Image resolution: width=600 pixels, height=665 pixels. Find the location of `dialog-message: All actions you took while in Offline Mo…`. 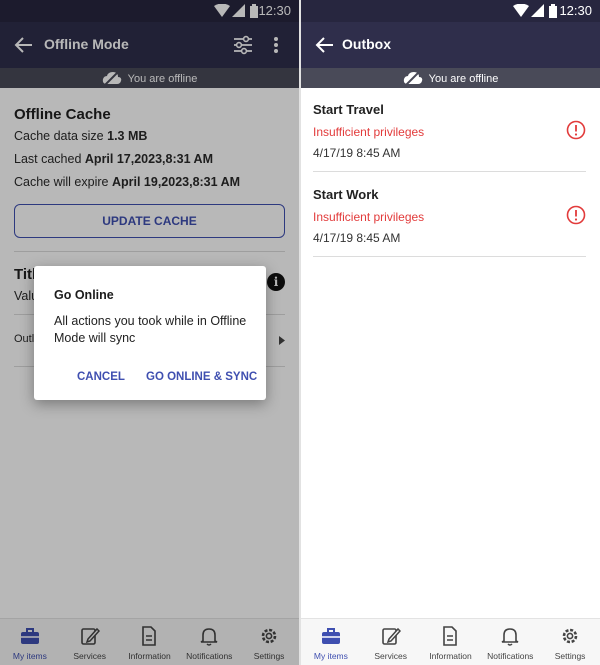

dialog-message: All actions you took while in Offline Mo… is located at coordinates (150, 329).